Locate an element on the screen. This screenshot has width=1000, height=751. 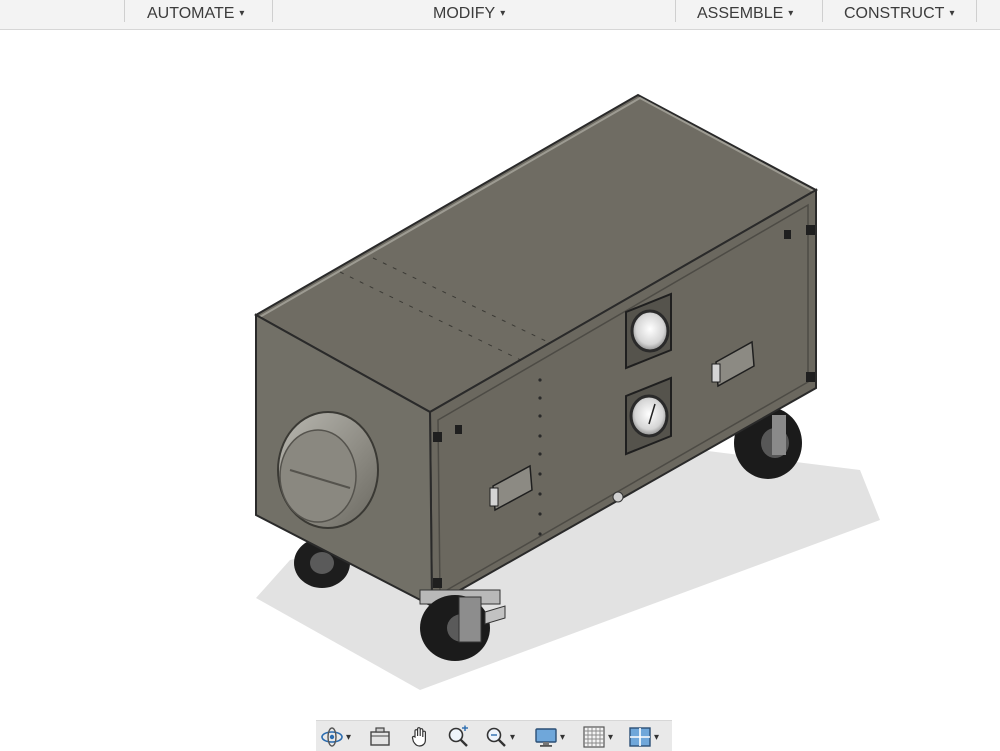
pan-hand-icon is located at coordinates (418, 737).